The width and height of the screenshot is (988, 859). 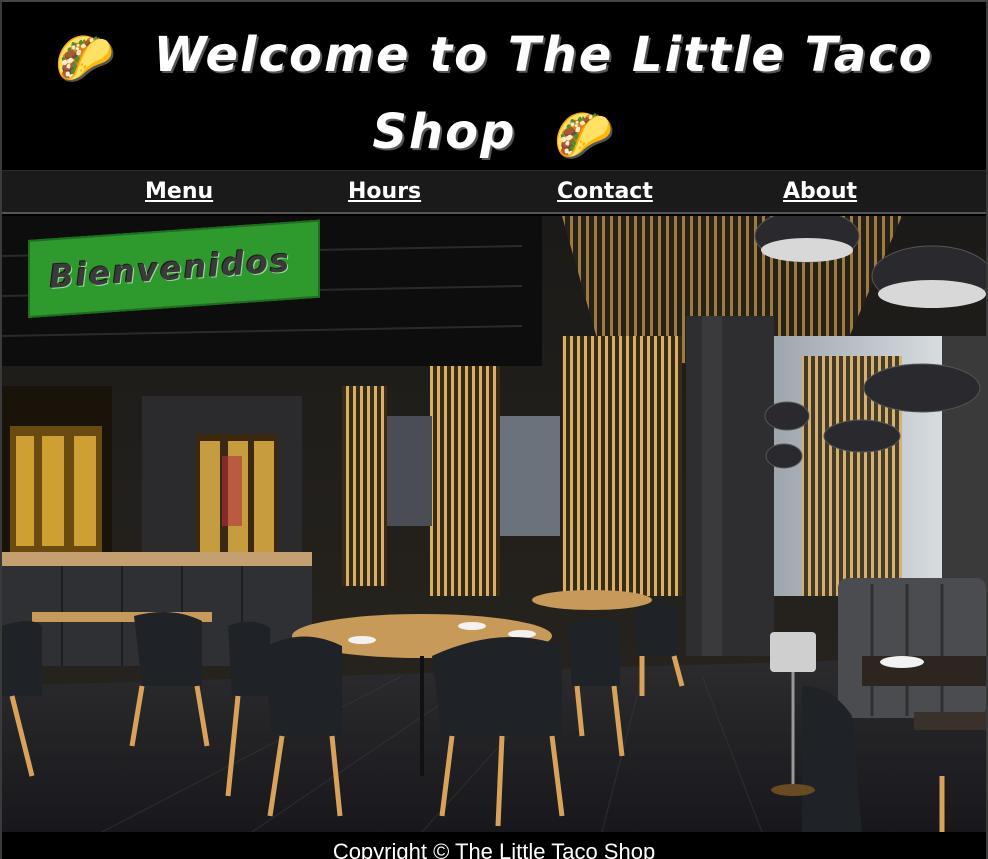 What do you see at coordinates (444, 132) in the screenshot?
I see `title-line2: Shop` at bounding box center [444, 132].